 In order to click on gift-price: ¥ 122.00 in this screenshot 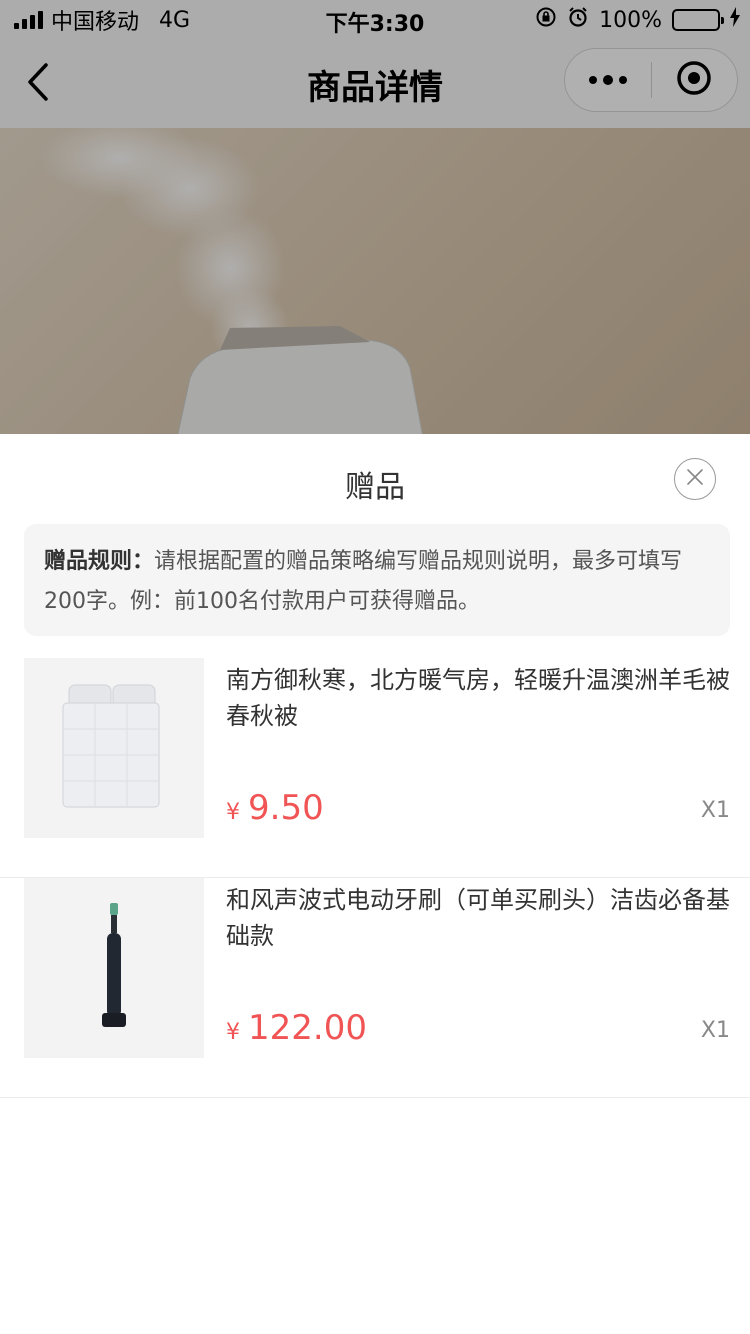, I will do `click(296, 1028)`.